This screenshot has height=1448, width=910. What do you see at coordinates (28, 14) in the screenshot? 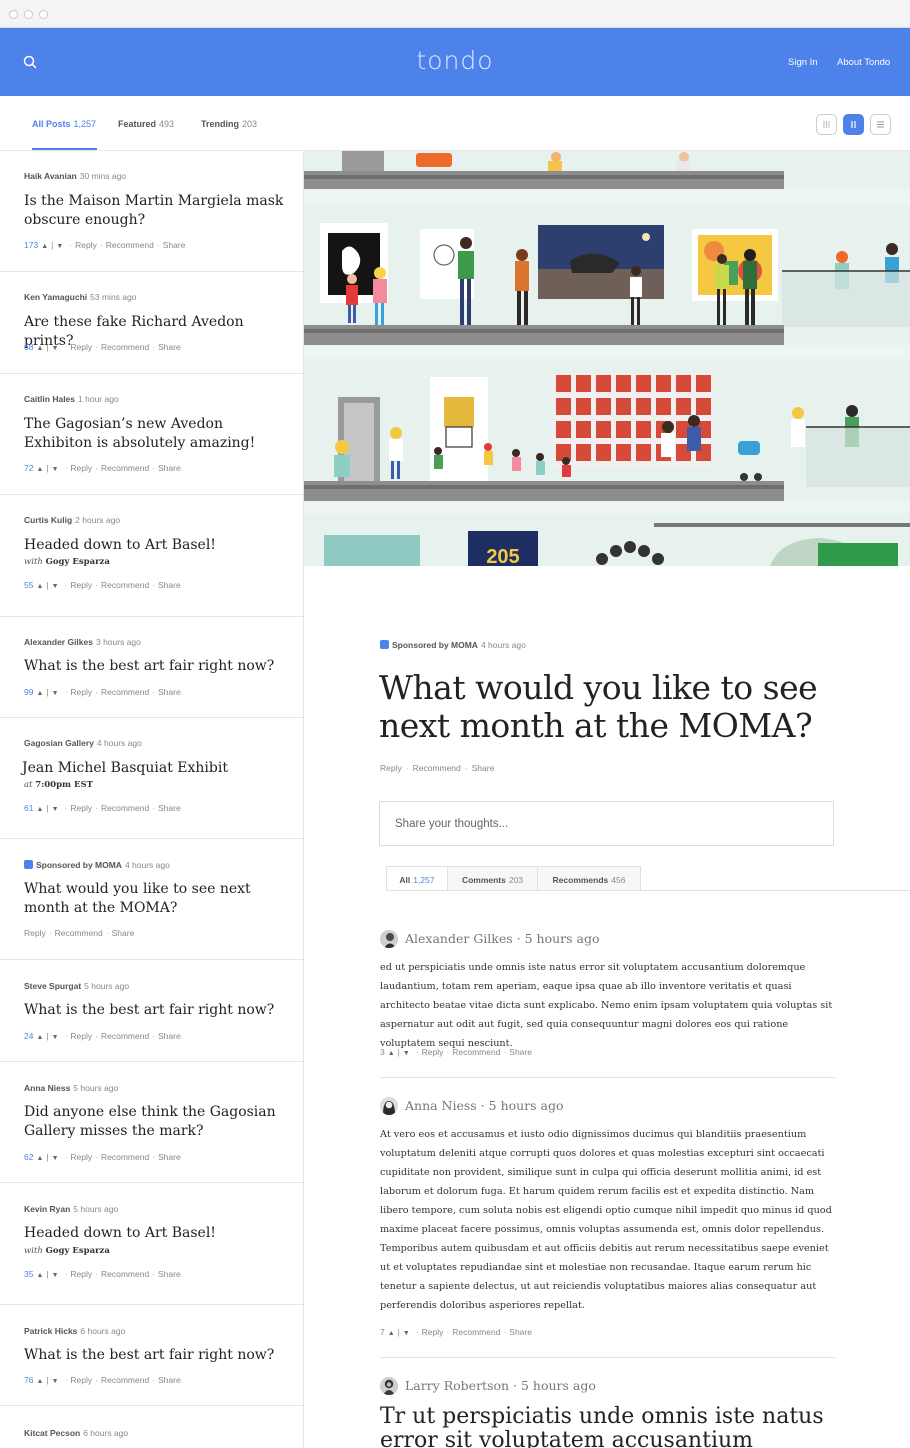
I see `window-minimize-button` at bounding box center [28, 14].